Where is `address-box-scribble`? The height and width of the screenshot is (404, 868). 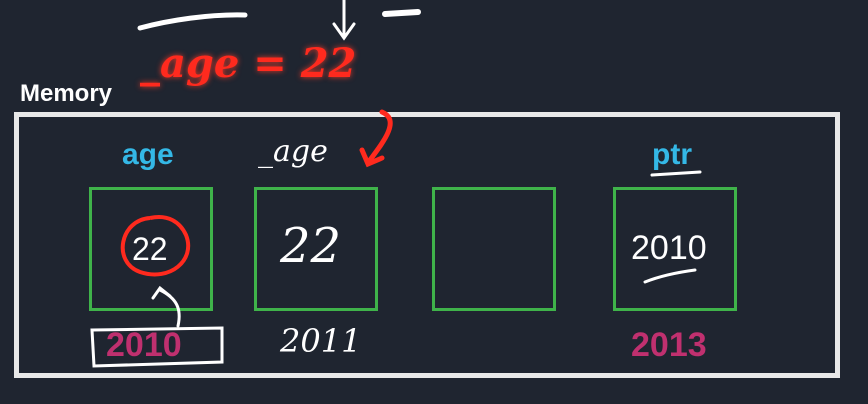 address-box-scribble is located at coordinates (157, 347).